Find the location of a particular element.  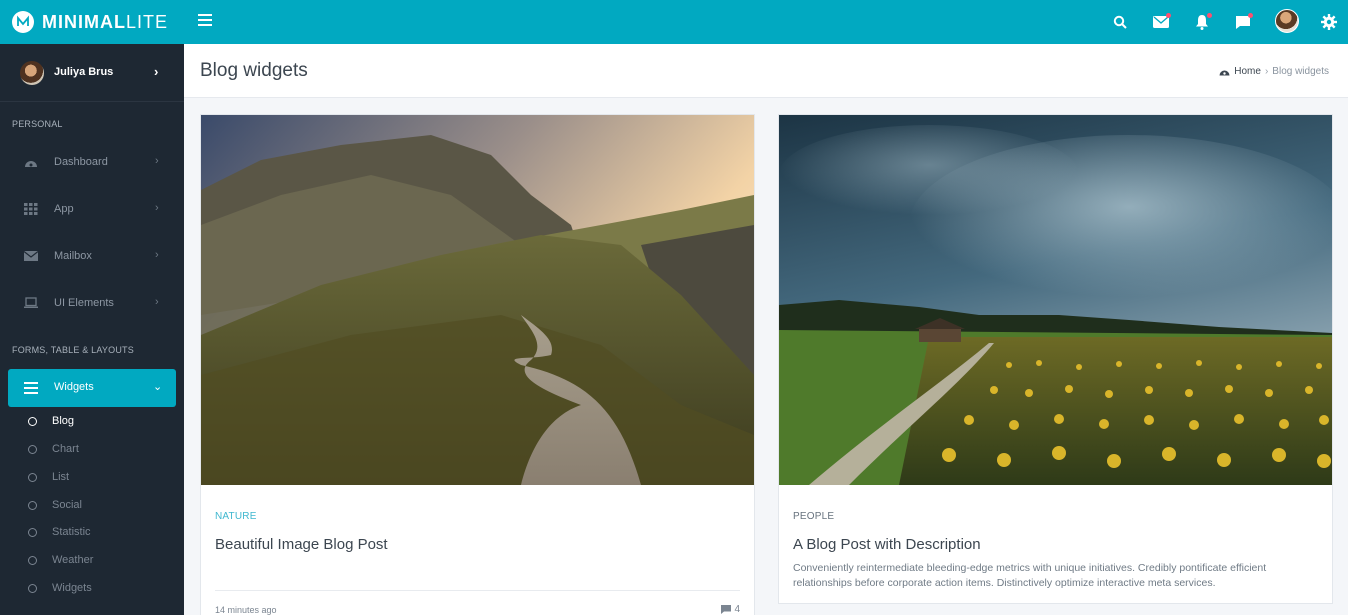

sidebar-item-app: App › is located at coordinates (92, 209).